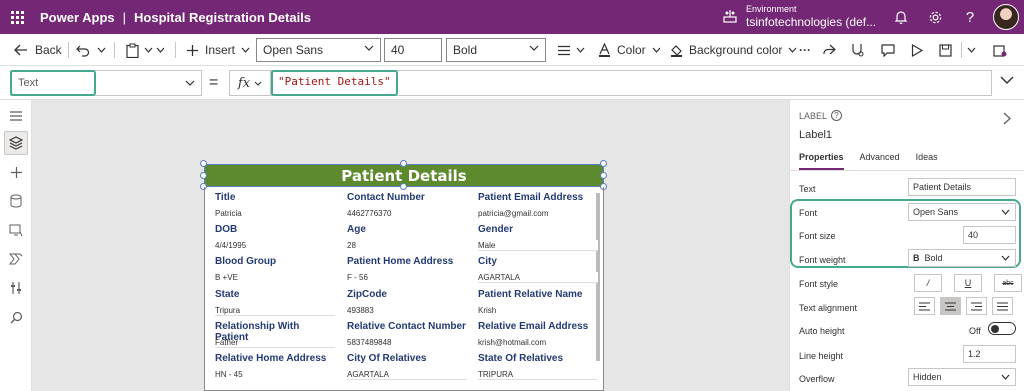  I want to click on share-icon, so click(829, 50).